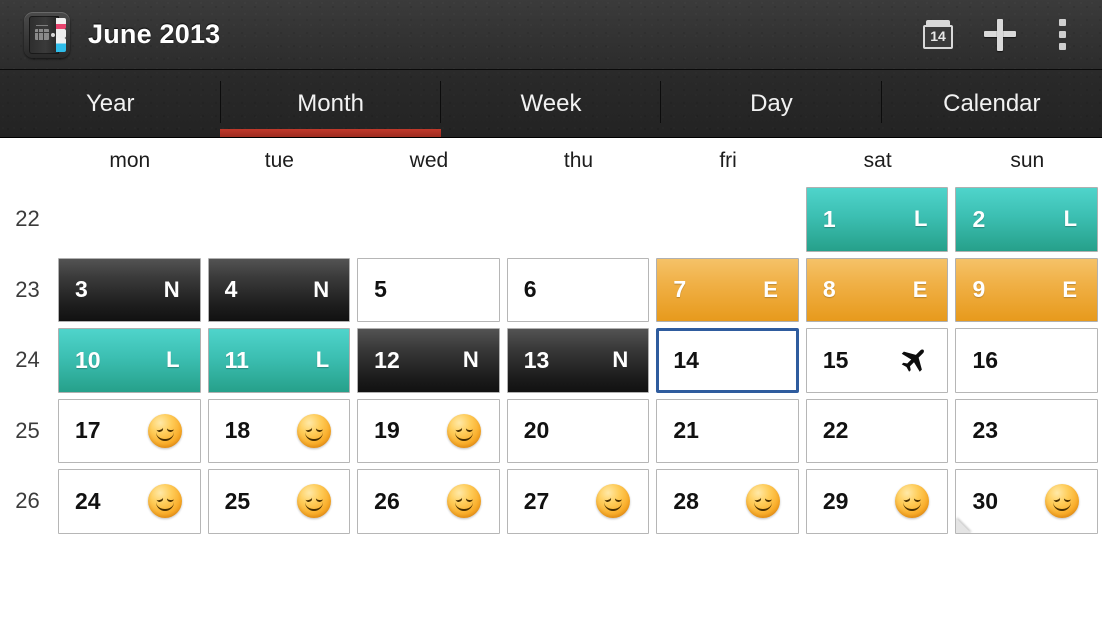  What do you see at coordinates (61, 44) in the screenshot?
I see `page-edge-cyan` at bounding box center [61, 44].